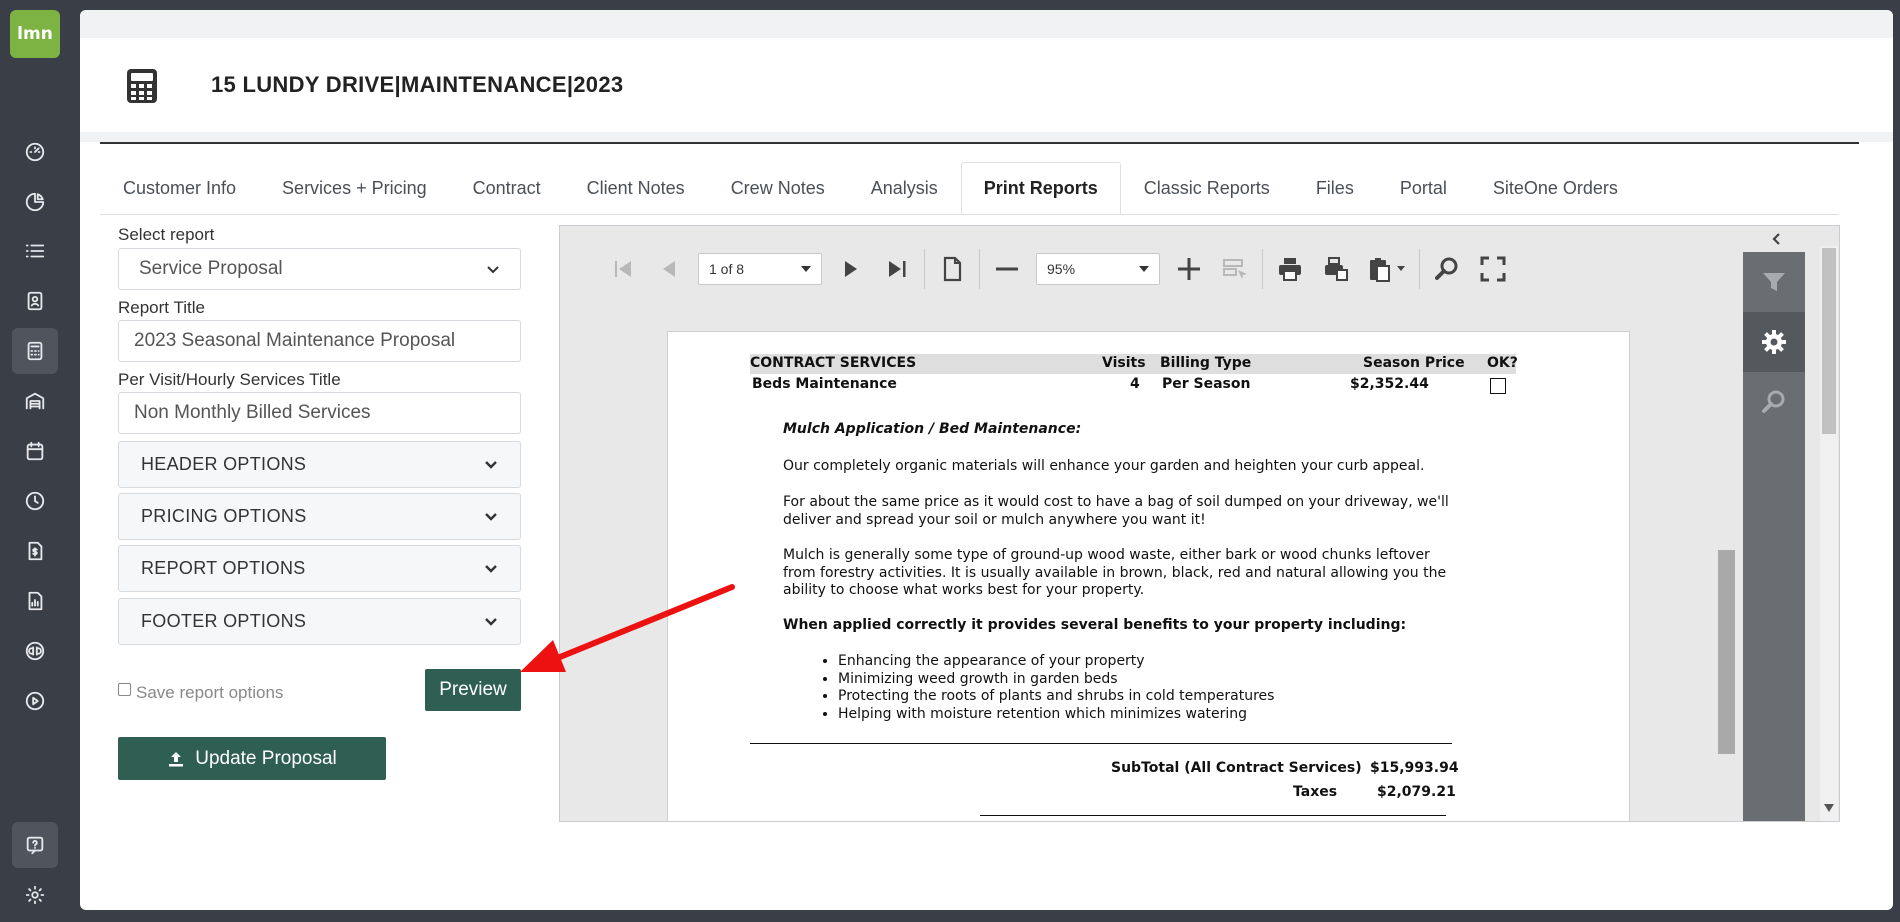 The width and height of the screenshot is (1900, 922). Describe the element at coordinates (1498, 386) in the screenshot. I see `ok-checkbox` at that location.